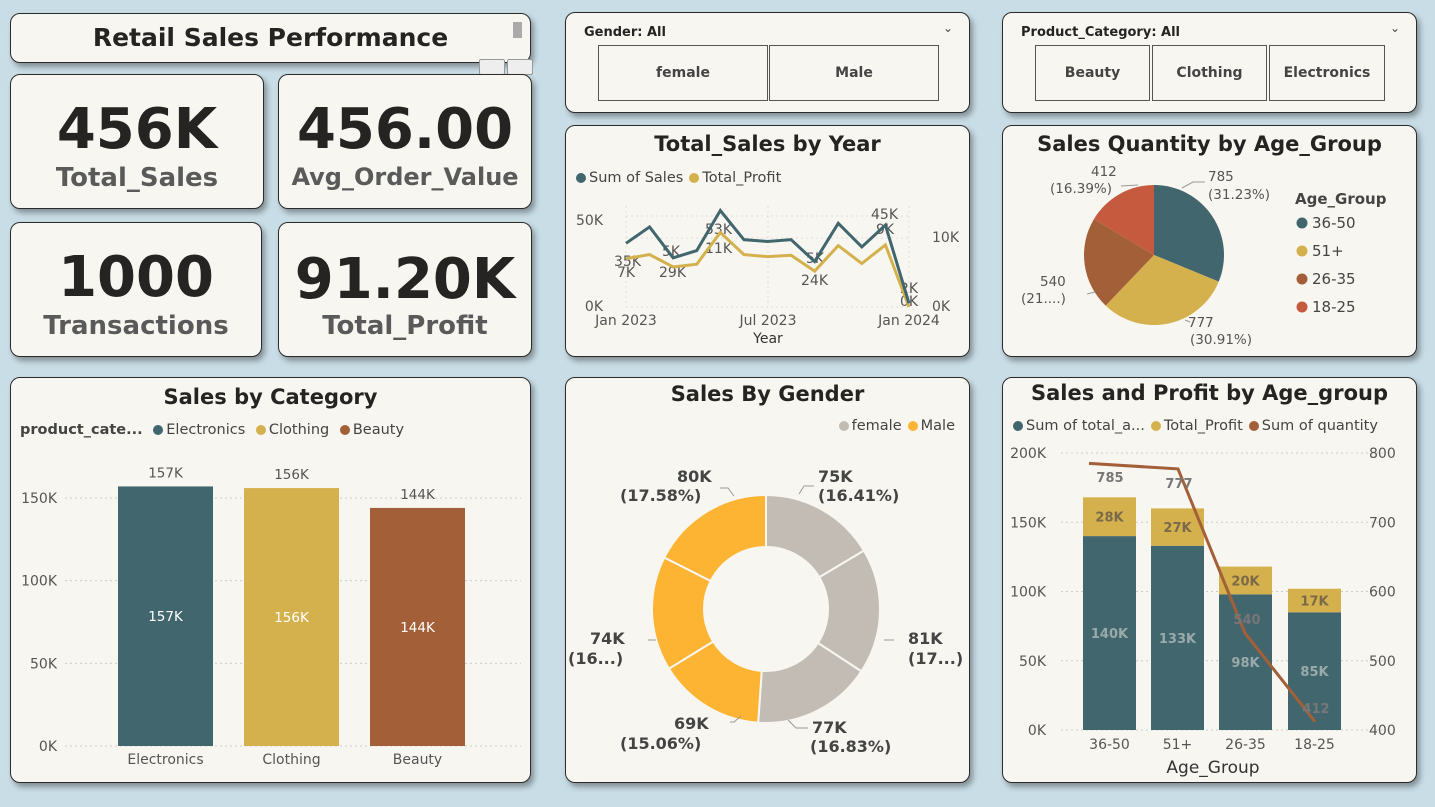  What do you see at coordinates (1314, 745) in the screenshot?
I see `x-tick-label: 18-25` at bounding box center [1314, 745].